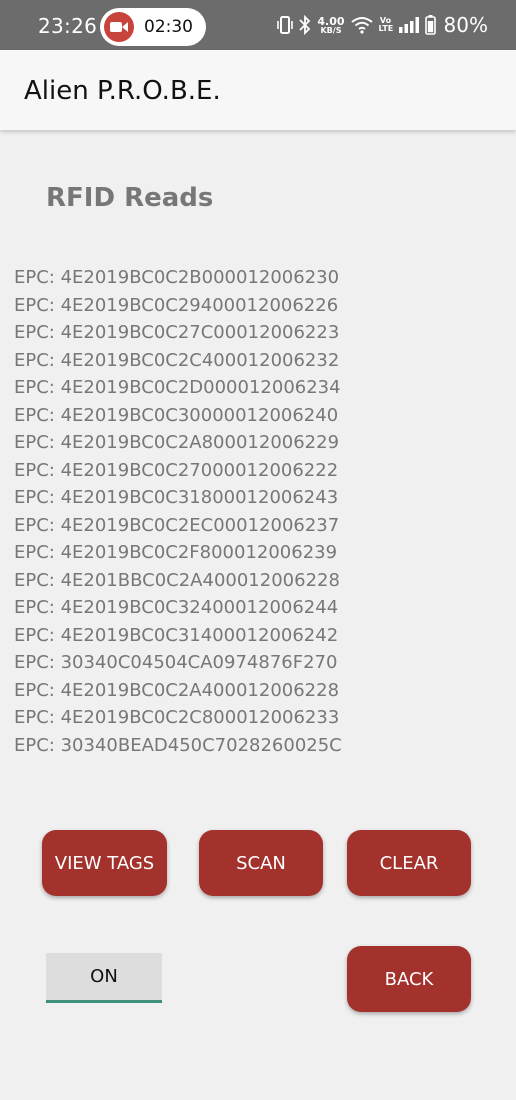  I want to click on battery-percent: 80%, so click(465, 25).